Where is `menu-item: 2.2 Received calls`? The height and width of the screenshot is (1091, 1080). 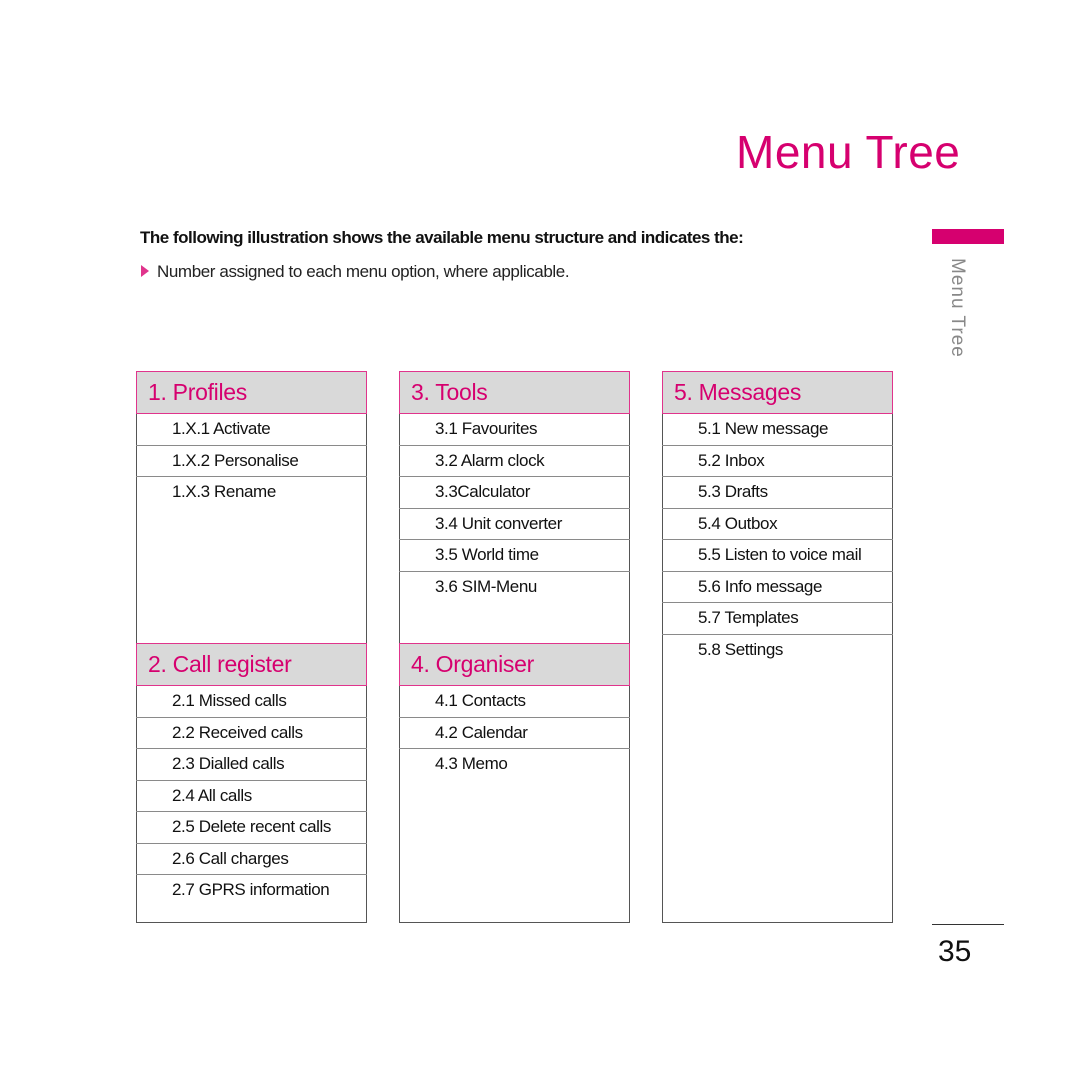 menu-item: 2.2 Received calls is located at coordinates (251, 733).